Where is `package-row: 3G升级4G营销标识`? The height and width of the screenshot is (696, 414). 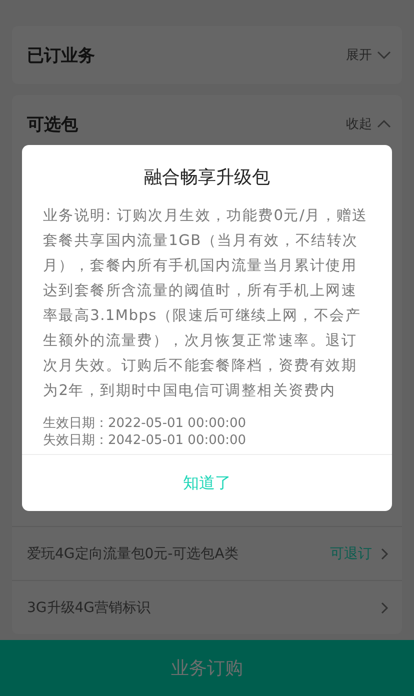
package-row: 3G升级4G营销标识 is located at coordinates (207, 607).